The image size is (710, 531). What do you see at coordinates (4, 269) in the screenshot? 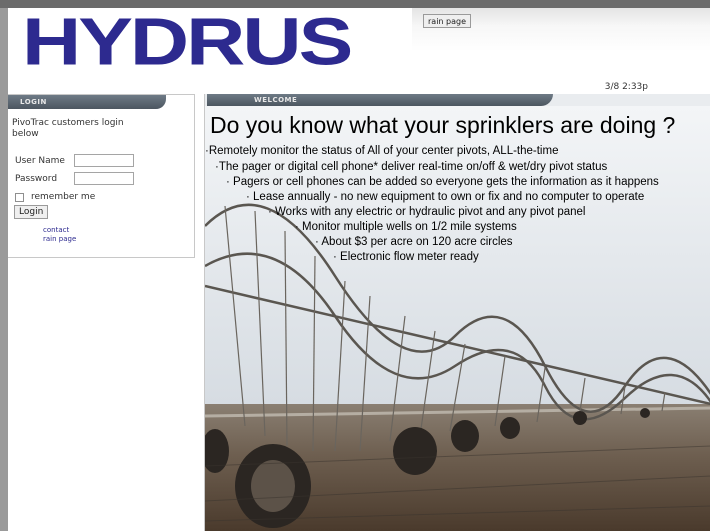
I see `left-border` at bounding box center [4, 269].